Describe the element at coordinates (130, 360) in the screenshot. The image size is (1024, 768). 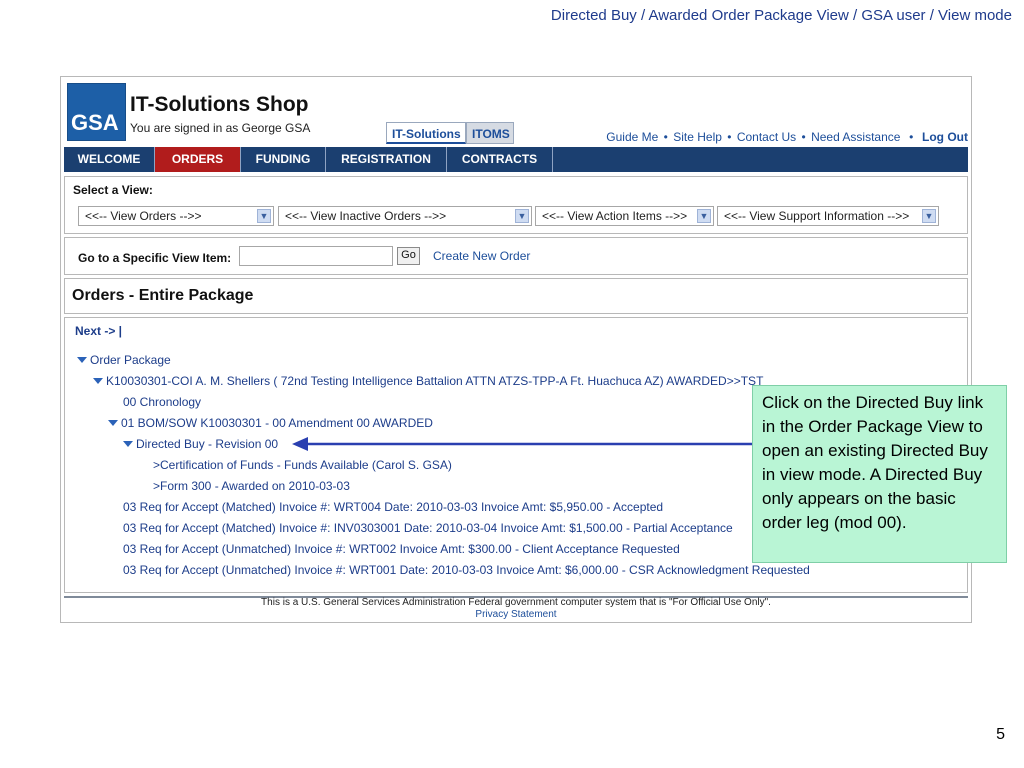
I see `tree-label: Order Package` at that location.